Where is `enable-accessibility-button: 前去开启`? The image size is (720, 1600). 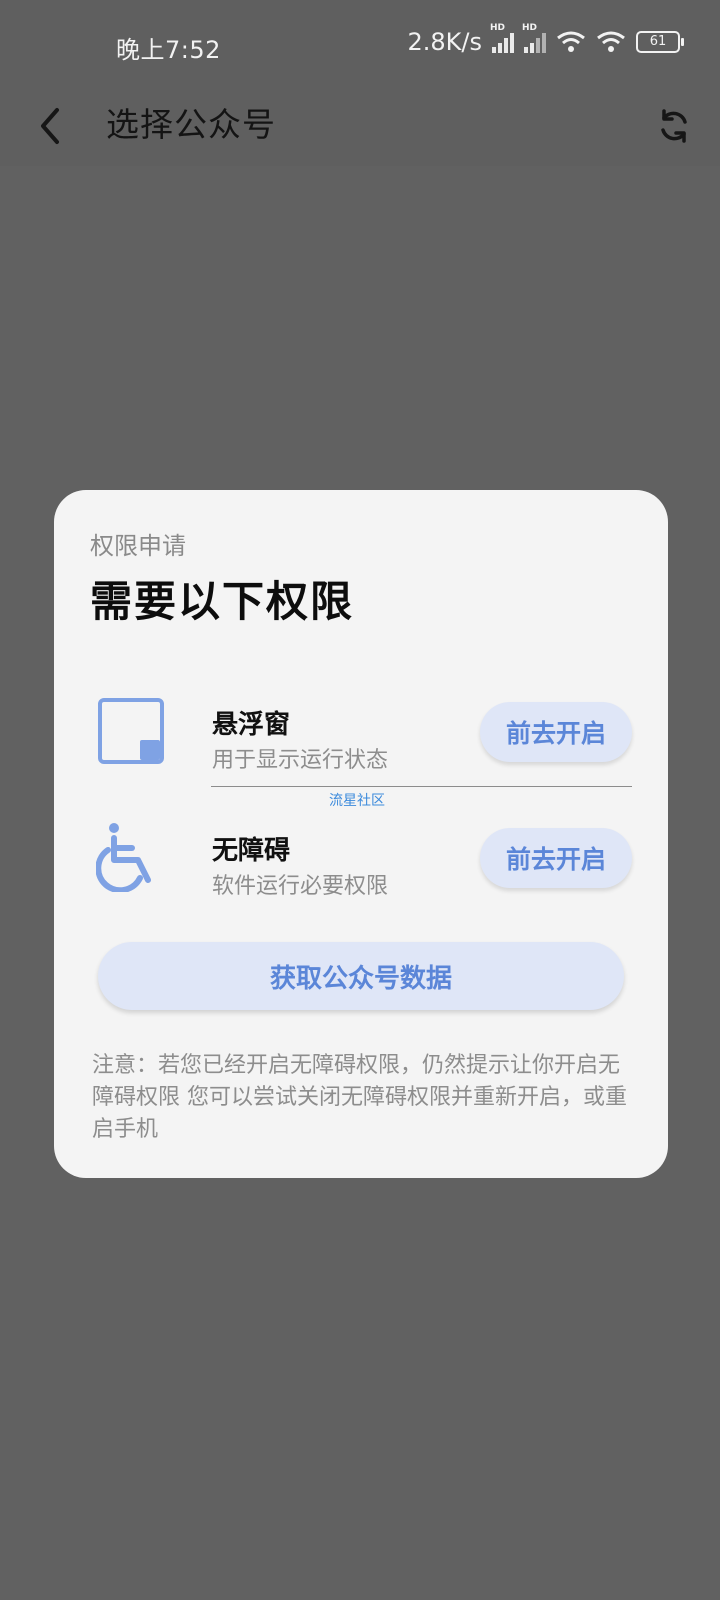 enable-accessibility-button: 前去开启 is located at coordinates (556, 858).